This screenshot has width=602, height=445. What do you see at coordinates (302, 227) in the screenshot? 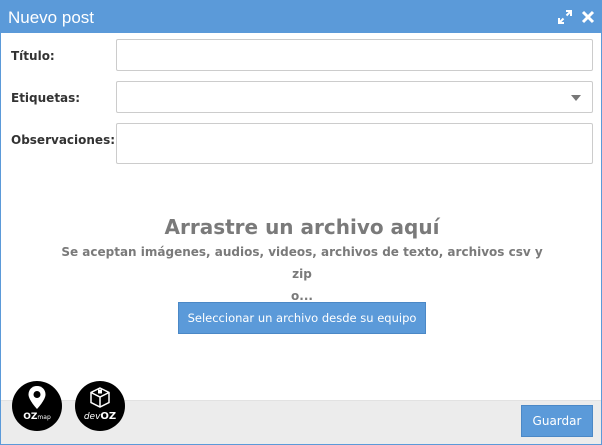
I see `dropzone-heading: Arrastre un archivo aquí` at bounding box center [302, 227].